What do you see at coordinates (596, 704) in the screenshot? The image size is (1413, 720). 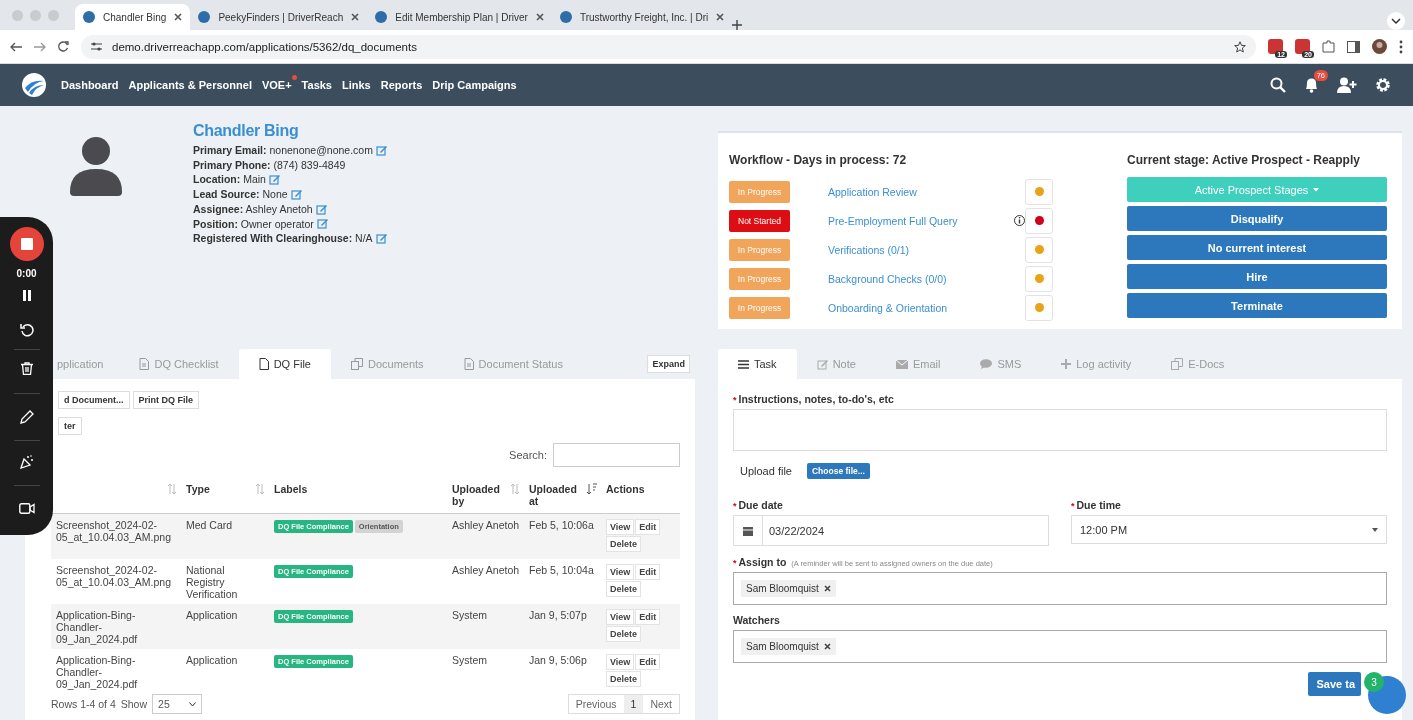 I see `pagination-button: Previous` at bounding box center [596, 704].